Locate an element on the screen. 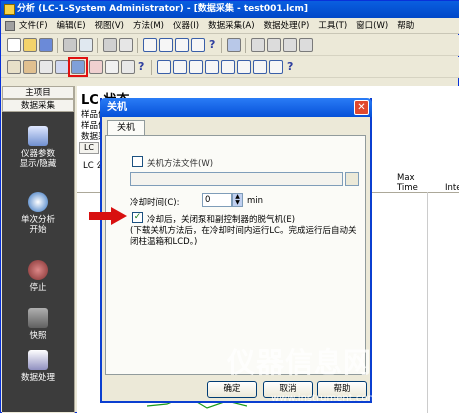 The height and width of the screenshot is (413, 459). tool-c-icon is located at coordinates (290, 45).